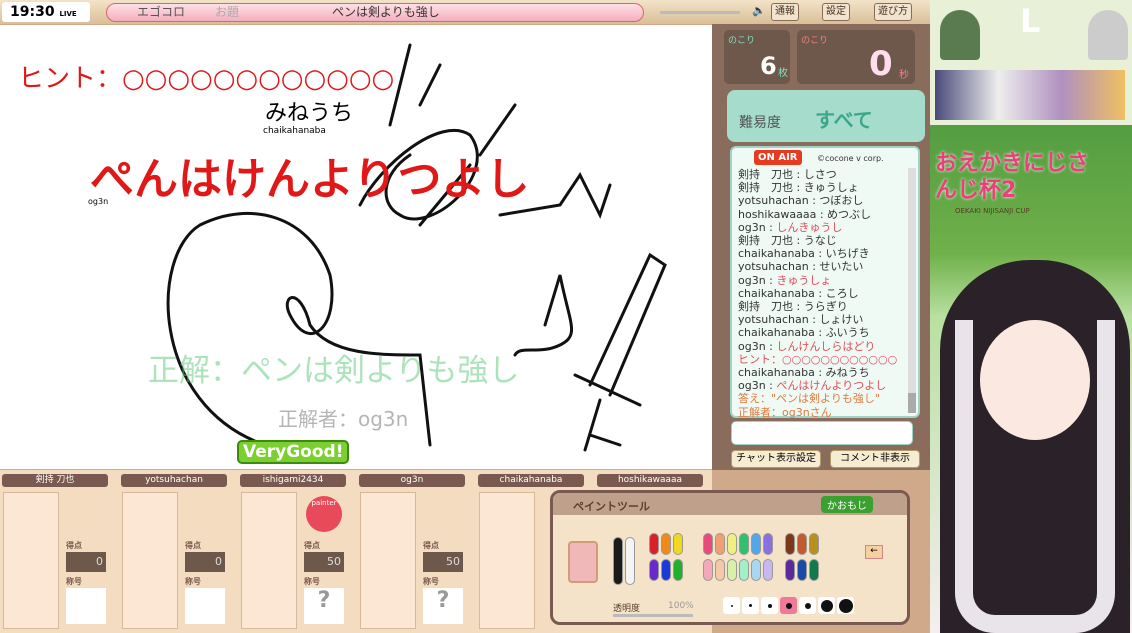 This screenshot has width=1132, height=633. What do you see at coordinates (822, 433) in the screenshot?
I see `chat-input` at bounding box center [822, 433].